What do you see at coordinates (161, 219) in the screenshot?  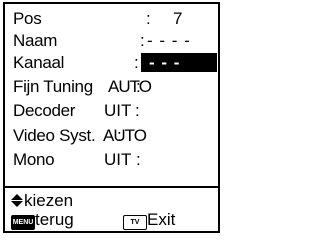 I see `exit-hint-label: Exit` at bounding box center [161, 219].